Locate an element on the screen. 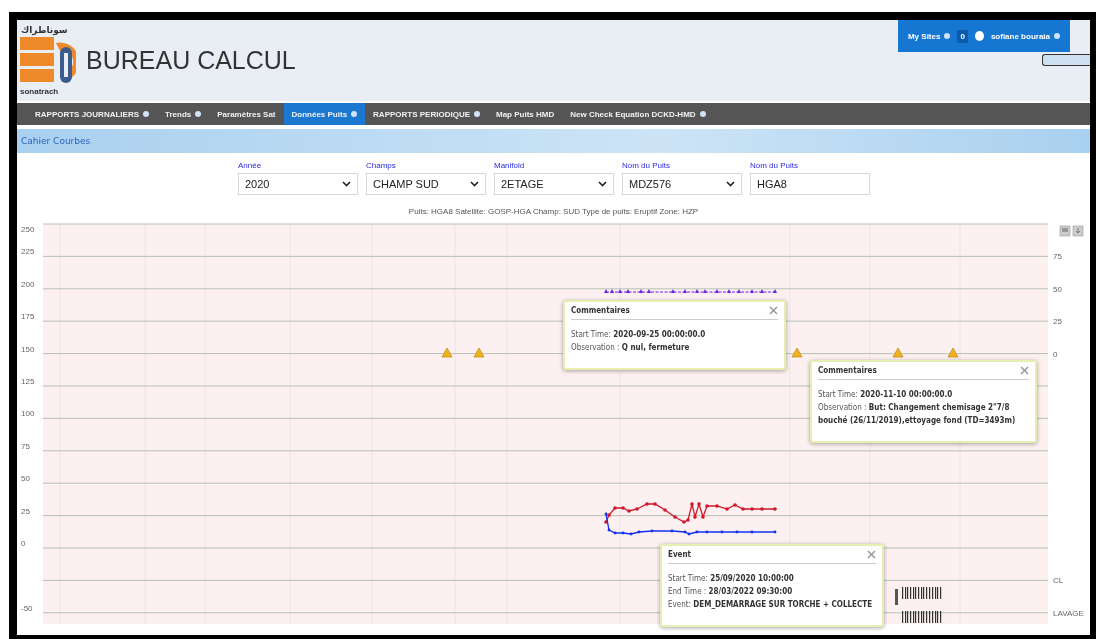  nav-item: Paramètres Sat is located at coordinates (246, 114).